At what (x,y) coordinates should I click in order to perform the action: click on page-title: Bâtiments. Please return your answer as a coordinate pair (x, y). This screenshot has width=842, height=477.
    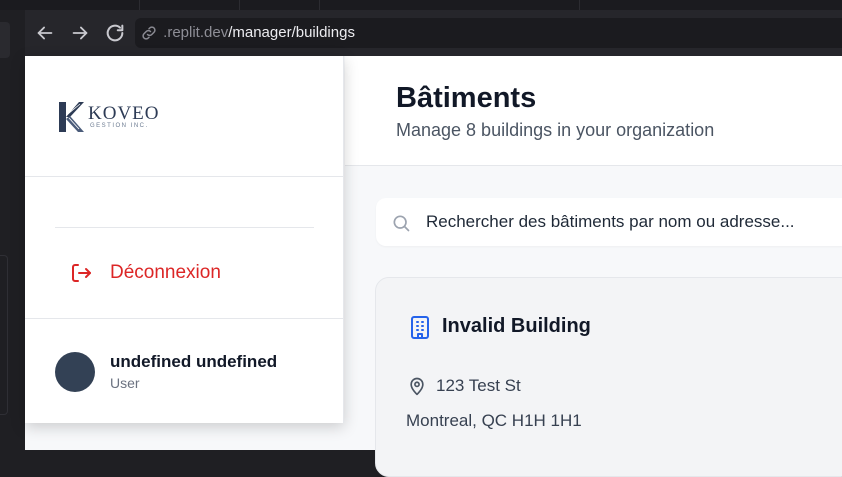
    Looking at the image, I should click on (466, 98).